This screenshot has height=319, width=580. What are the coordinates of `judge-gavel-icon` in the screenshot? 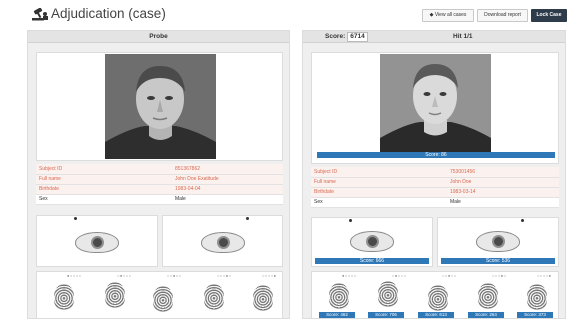 It's located at (40, 14).